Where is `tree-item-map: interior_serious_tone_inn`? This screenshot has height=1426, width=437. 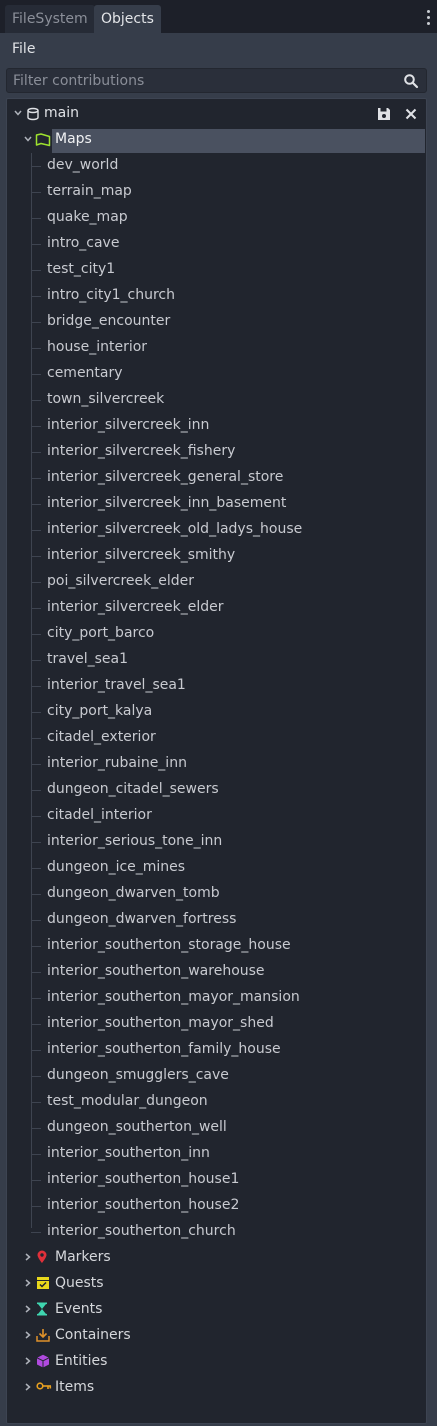
tree-item-map: interior_serious_tone_inn is located at coordinates (216, 842).